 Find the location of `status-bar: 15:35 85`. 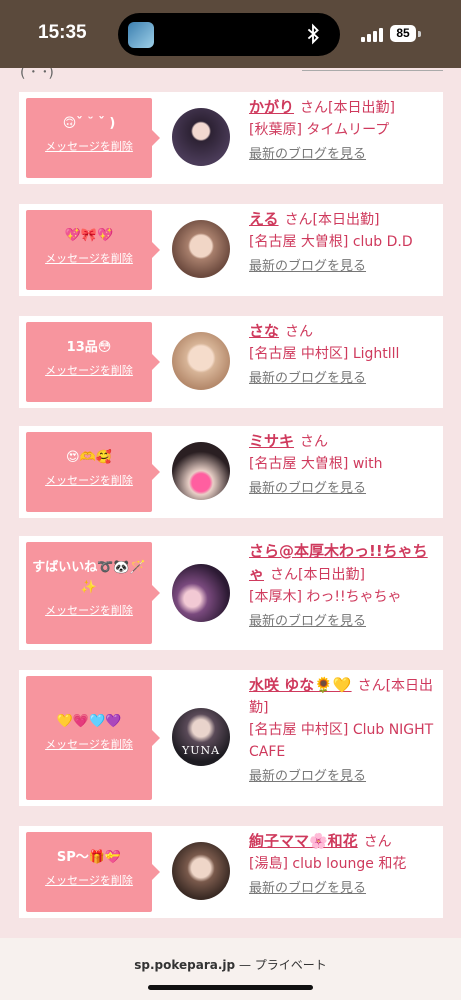

status-bar: 15:35 85 is located at coordinates (230, 34).